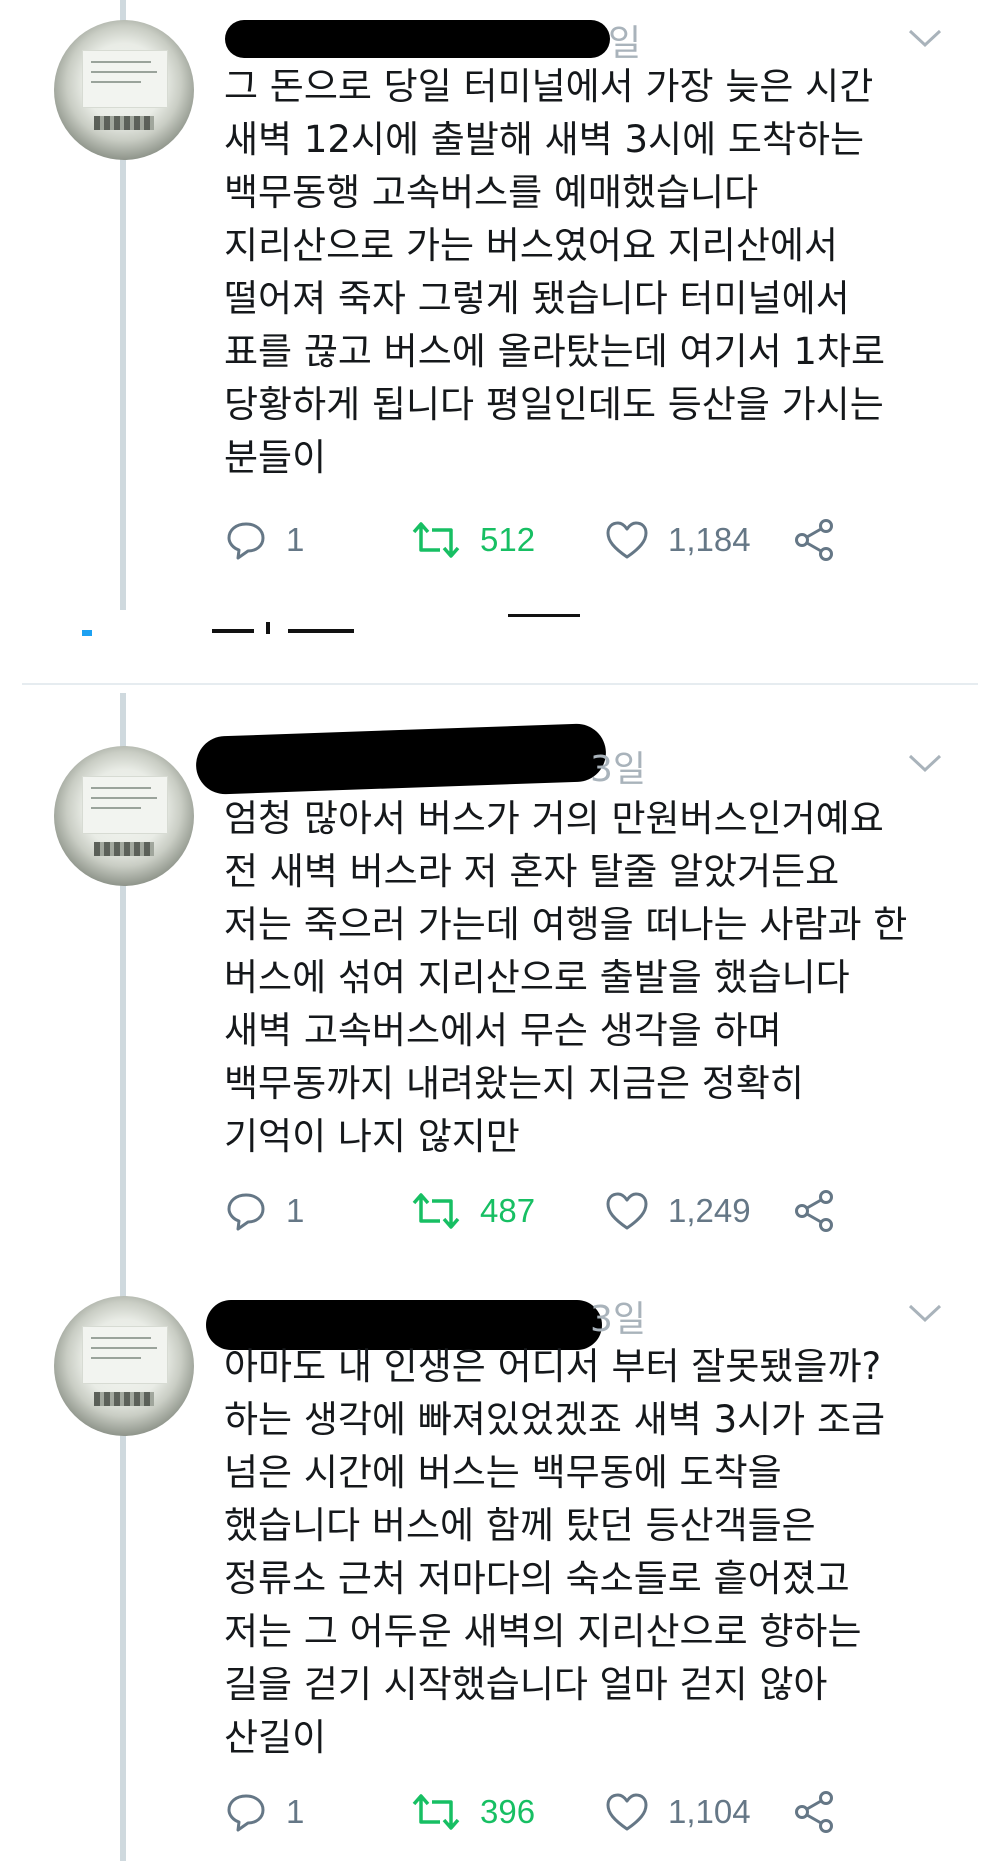 This screenshot has height=1861, width=1000. What do you see at coordinates (275, 457) in the screenshot?
I see `tweet-text-line: 분들이` at bounding box center [275, 457].